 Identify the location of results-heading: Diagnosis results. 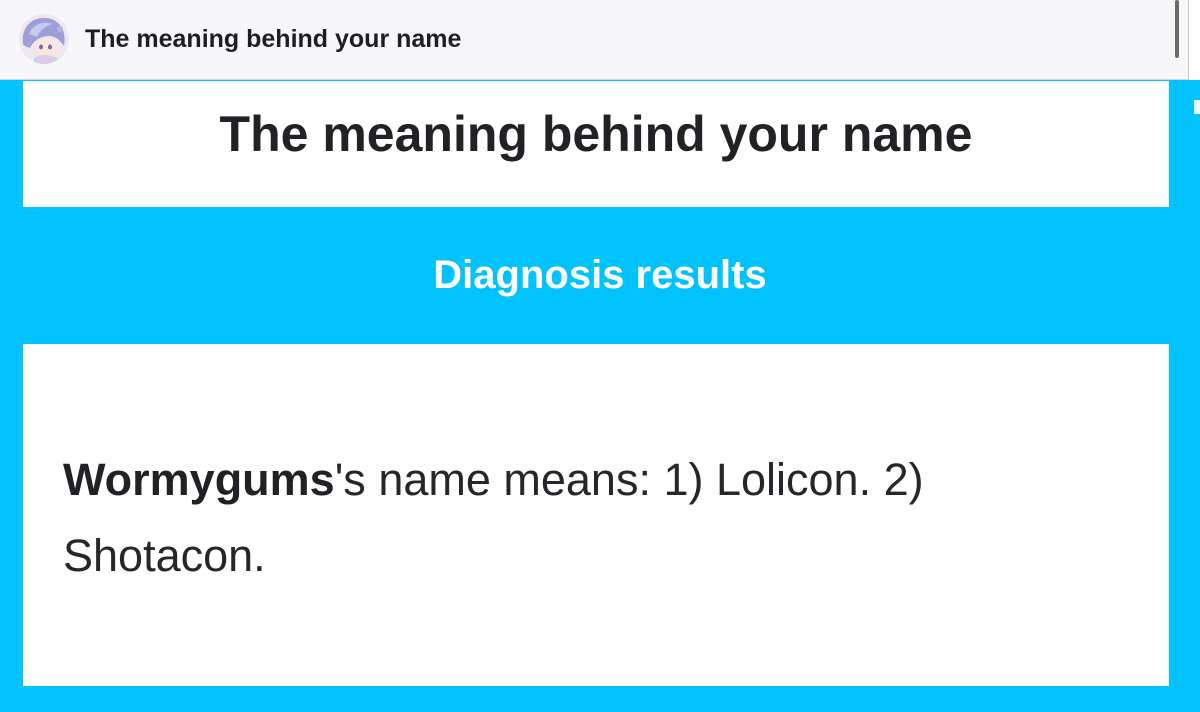
(600, 275).